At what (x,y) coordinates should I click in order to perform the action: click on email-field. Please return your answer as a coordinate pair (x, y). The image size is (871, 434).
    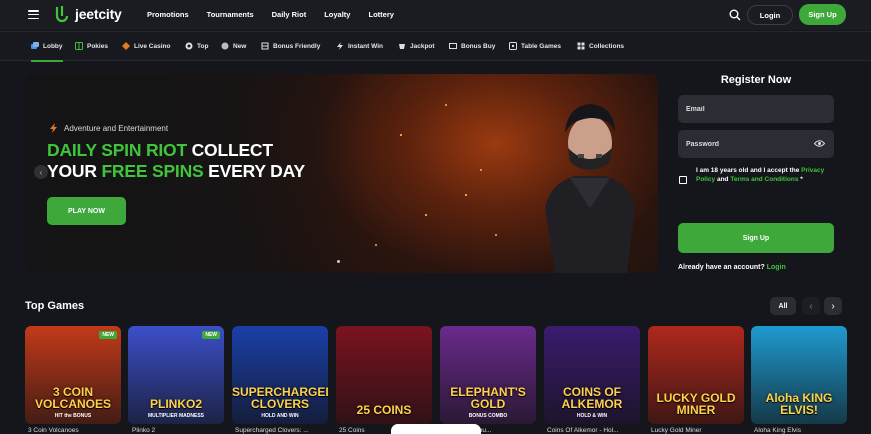
    Looking at the image, I should click on (756, 109).